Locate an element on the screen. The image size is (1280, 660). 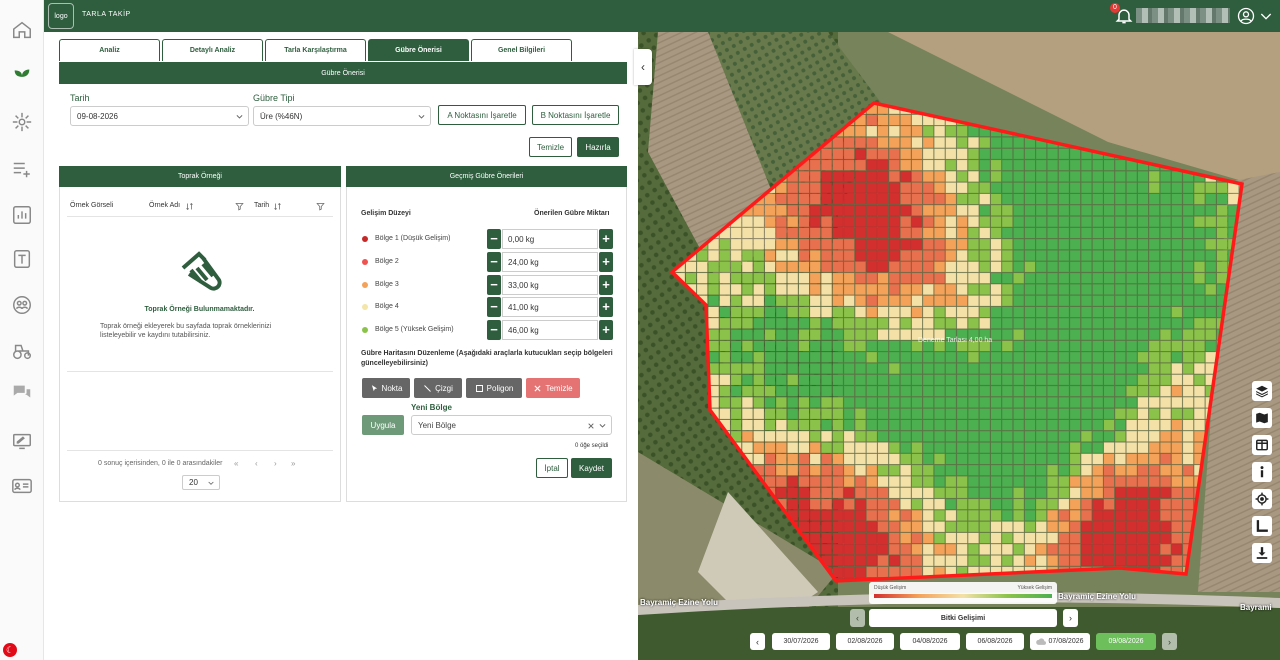
id-card-icon is located at coordinates (22, 486).